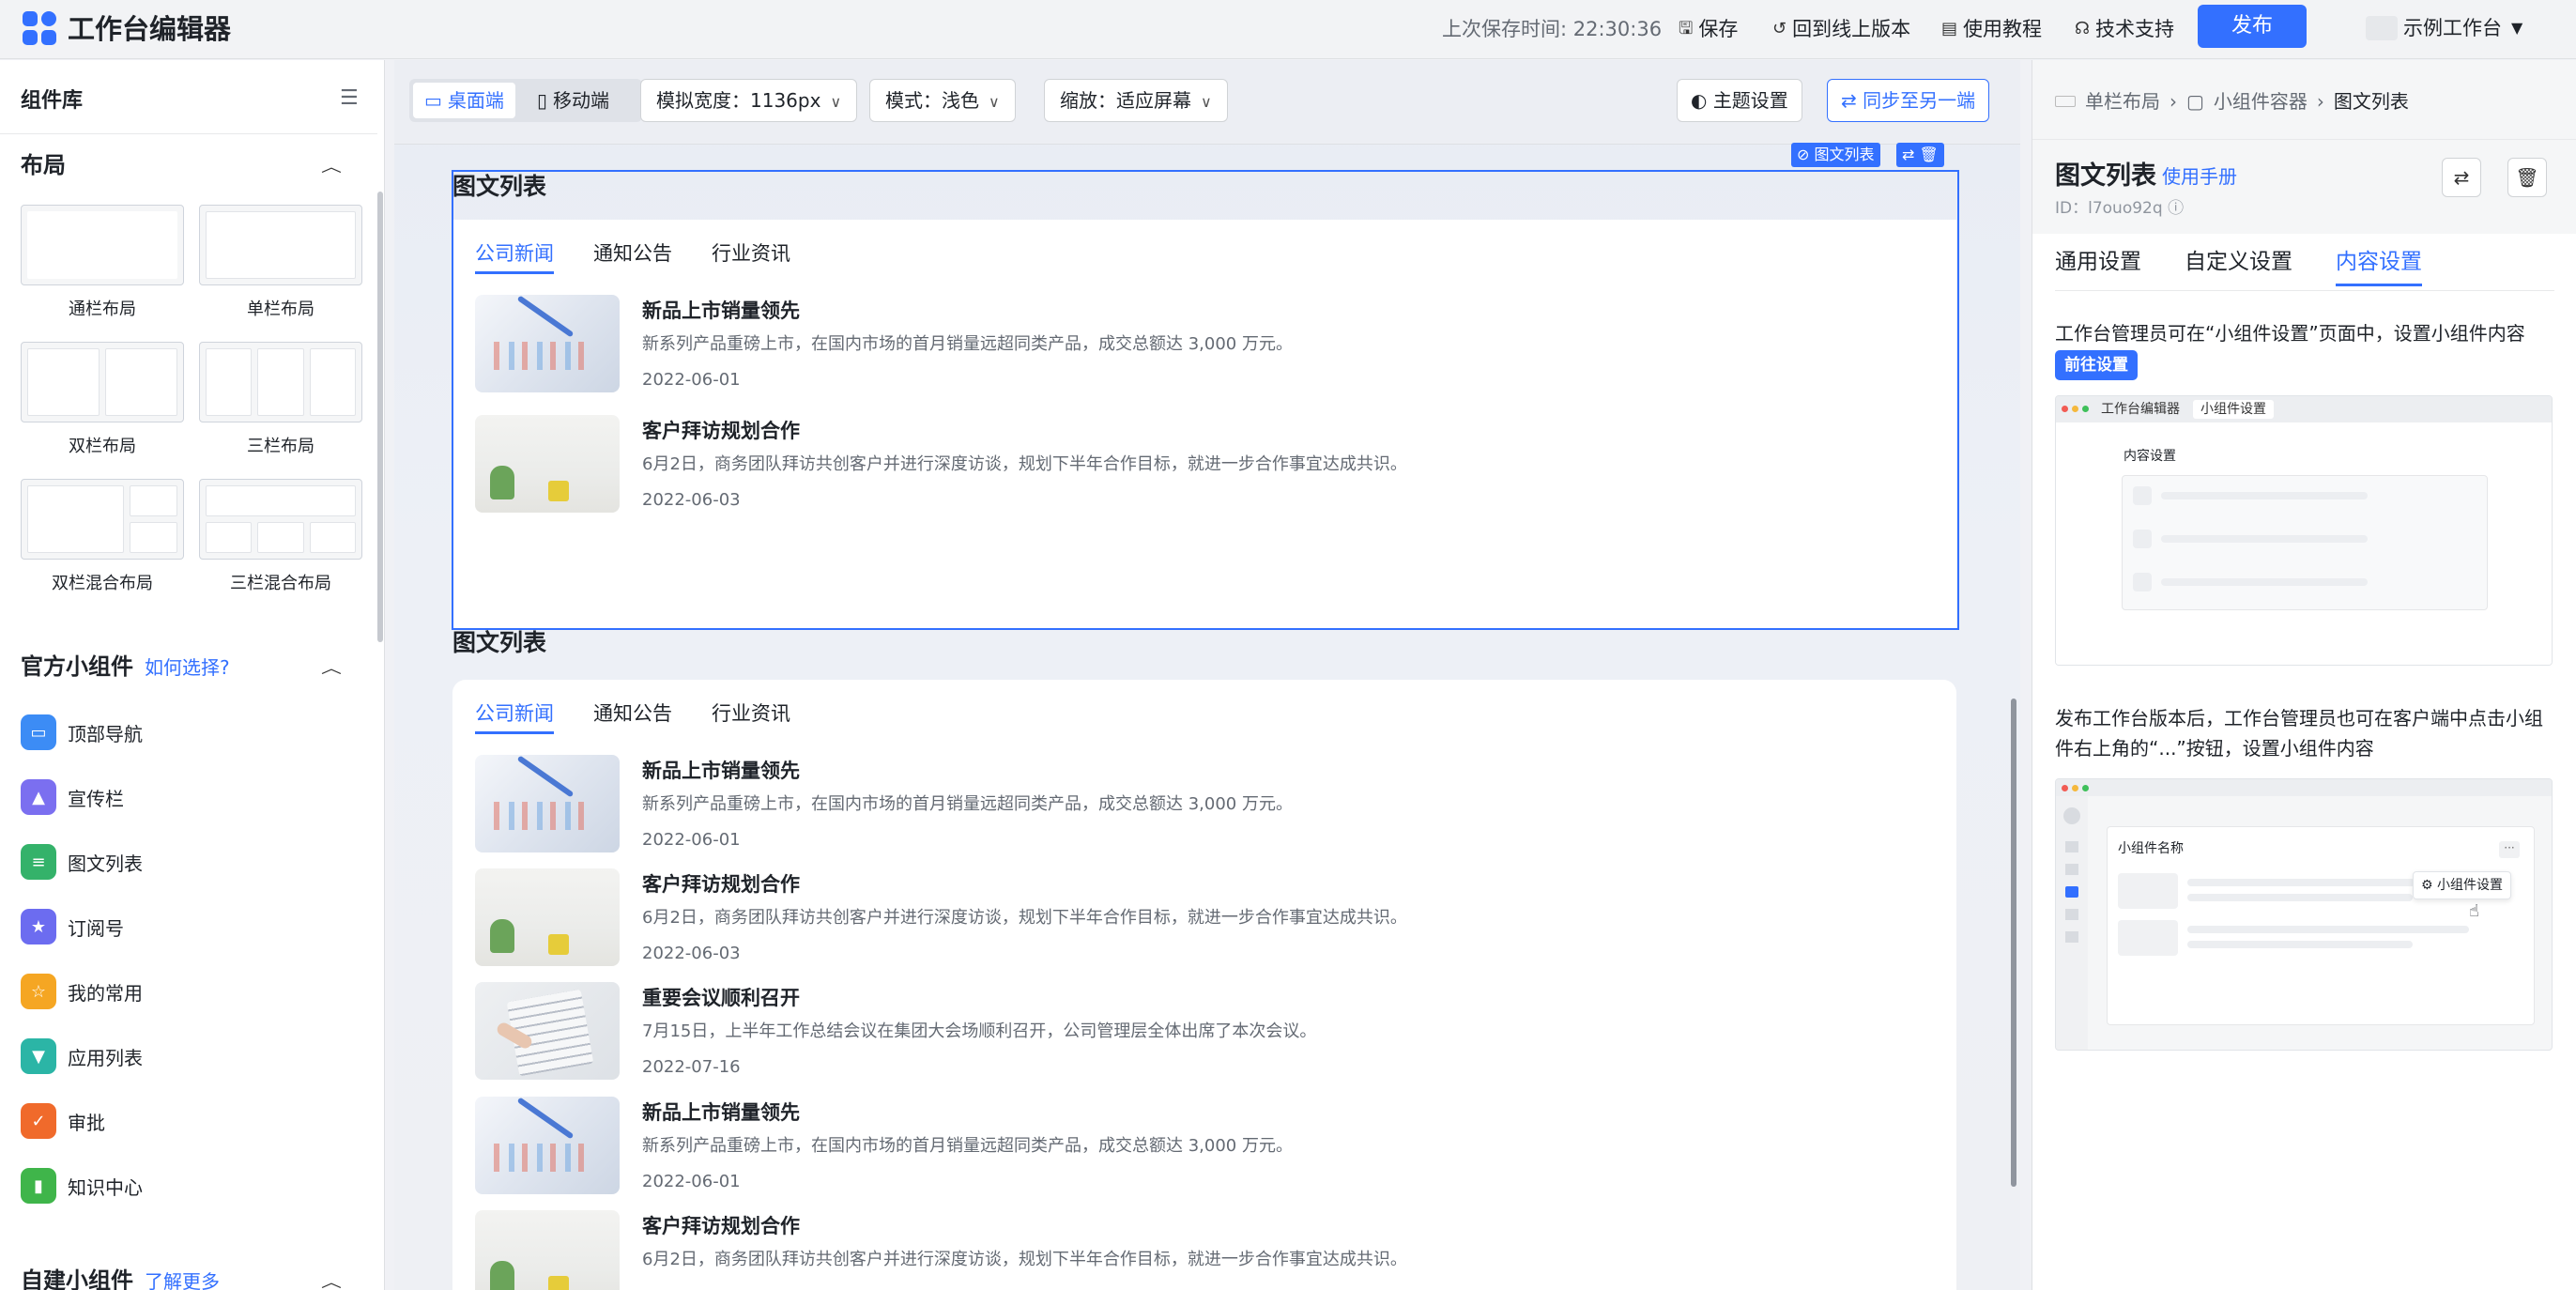 The width and height of the screenshot is (2576, 1290). What do you see at coordinates (2120, 208) in the screenshot?
I see `widget-id: ID：l7ouo92q ⓘ` at bounding box center [2120, 208].